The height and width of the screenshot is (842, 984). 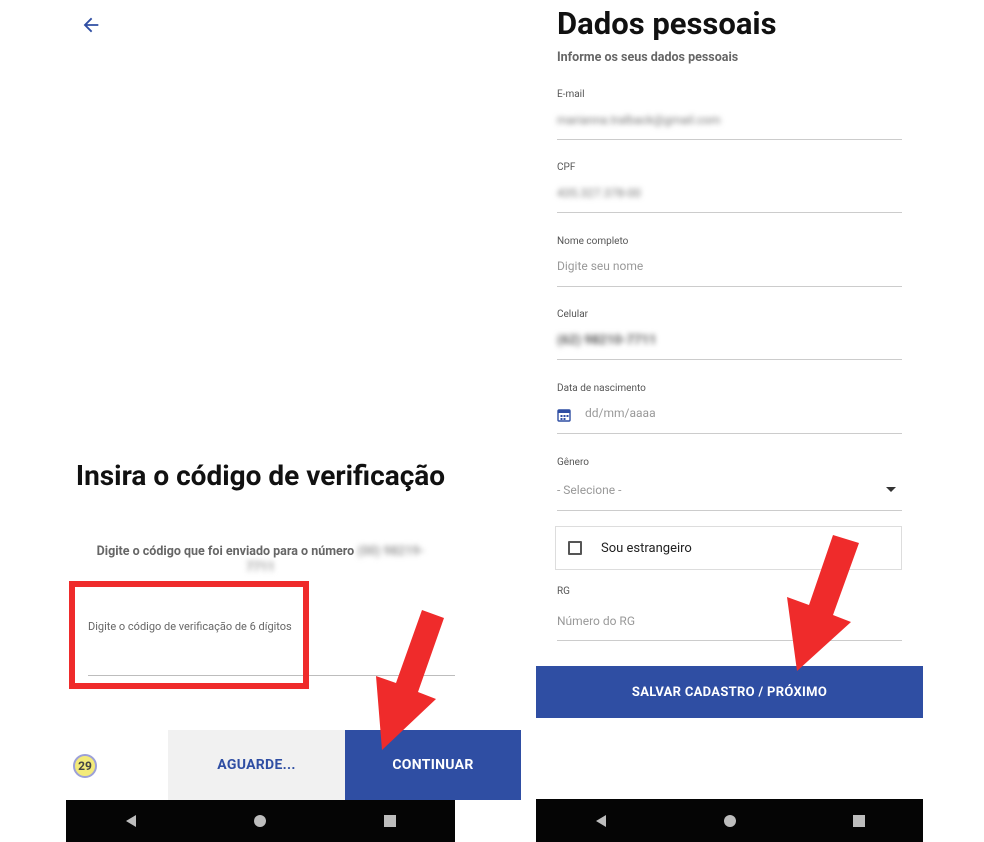 I want to click on email-label: E-mail, so click(x=571, y=94).